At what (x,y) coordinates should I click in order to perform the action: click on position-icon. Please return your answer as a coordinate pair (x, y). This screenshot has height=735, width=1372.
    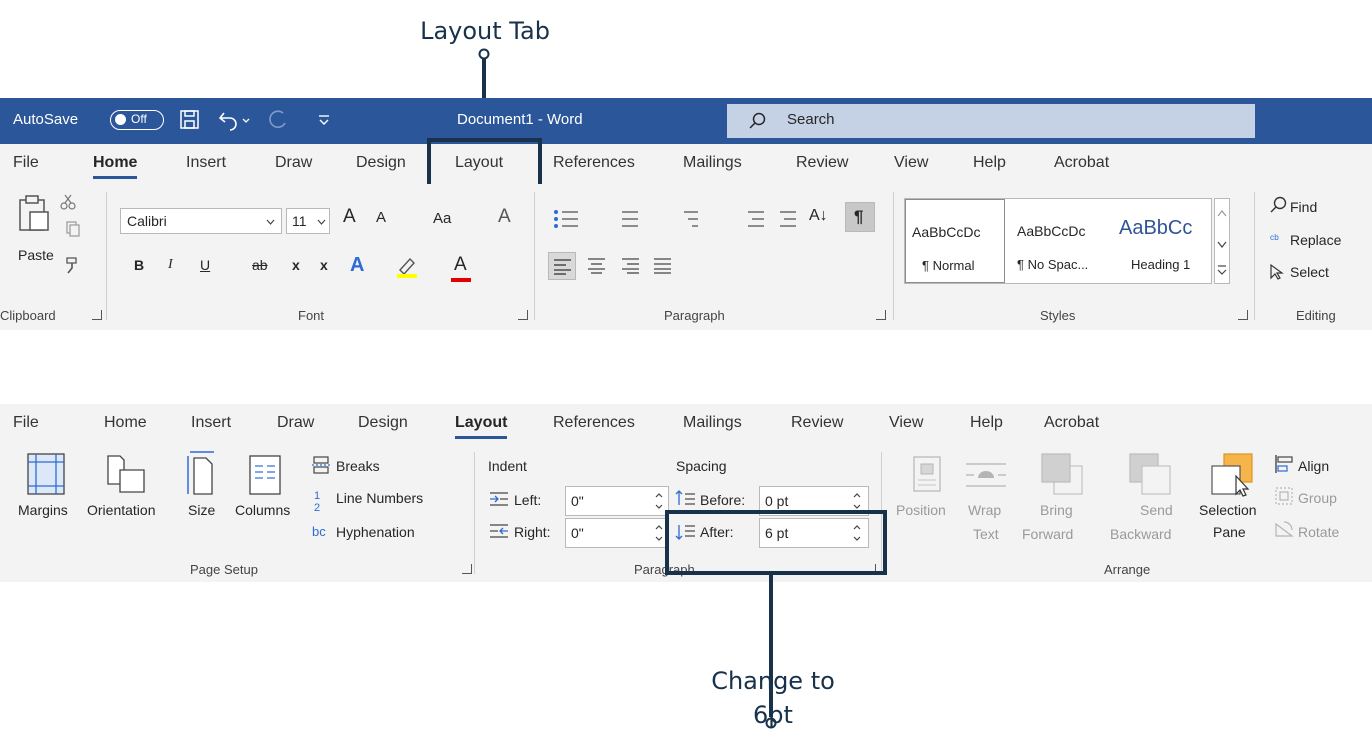
    Looking at the image, I should click on (927, 474).